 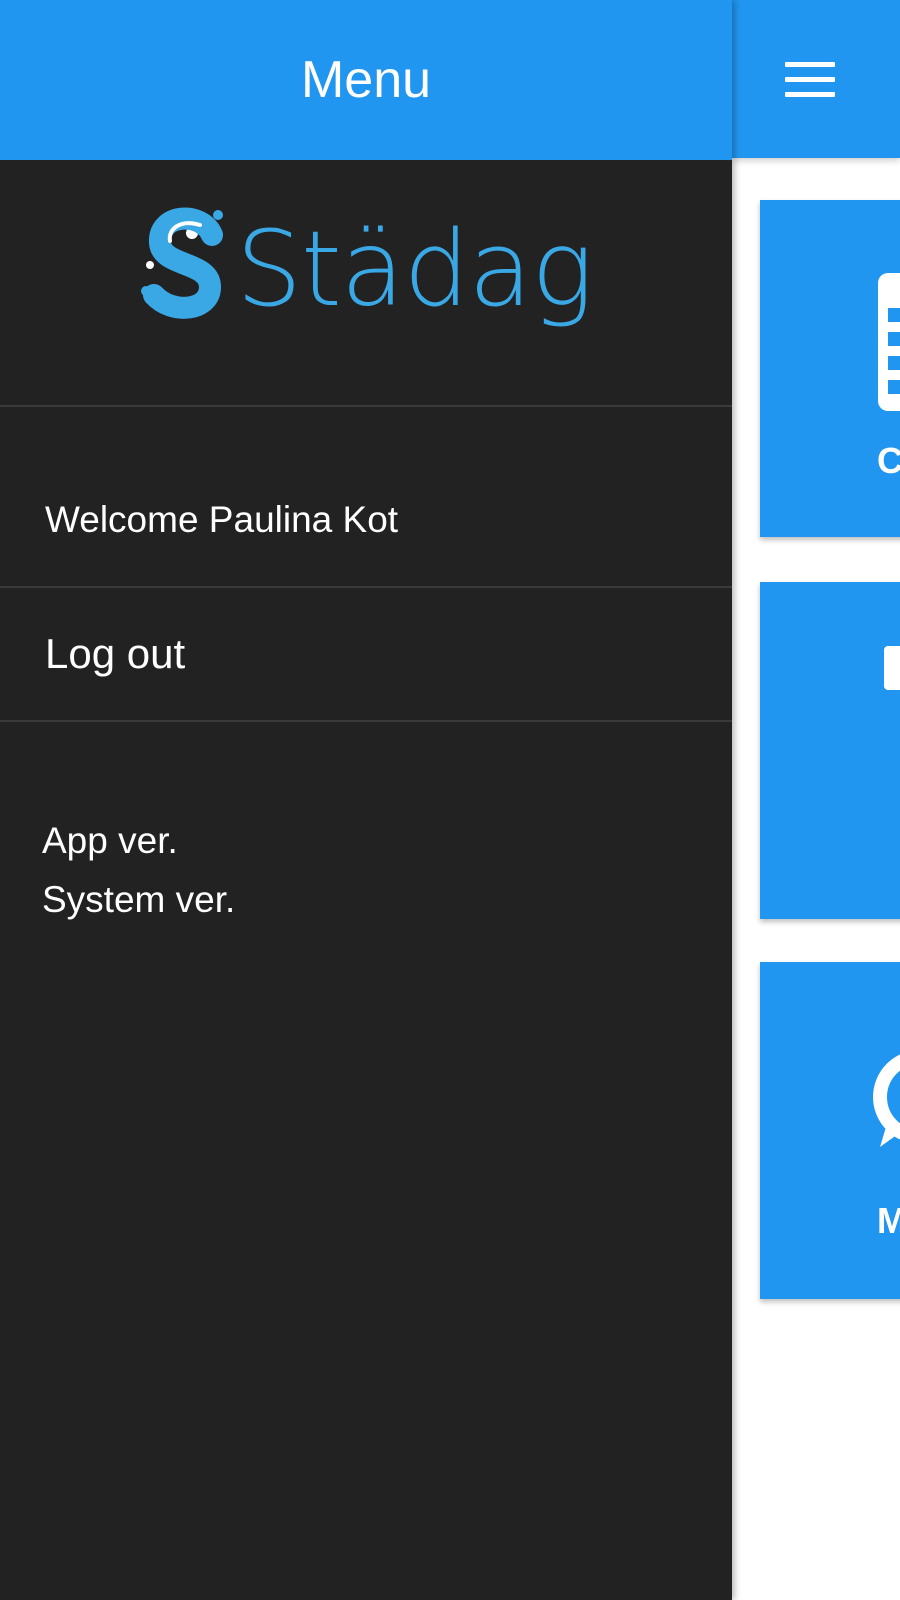 I want to click on tile-label: C, so click(x=888, y=460).